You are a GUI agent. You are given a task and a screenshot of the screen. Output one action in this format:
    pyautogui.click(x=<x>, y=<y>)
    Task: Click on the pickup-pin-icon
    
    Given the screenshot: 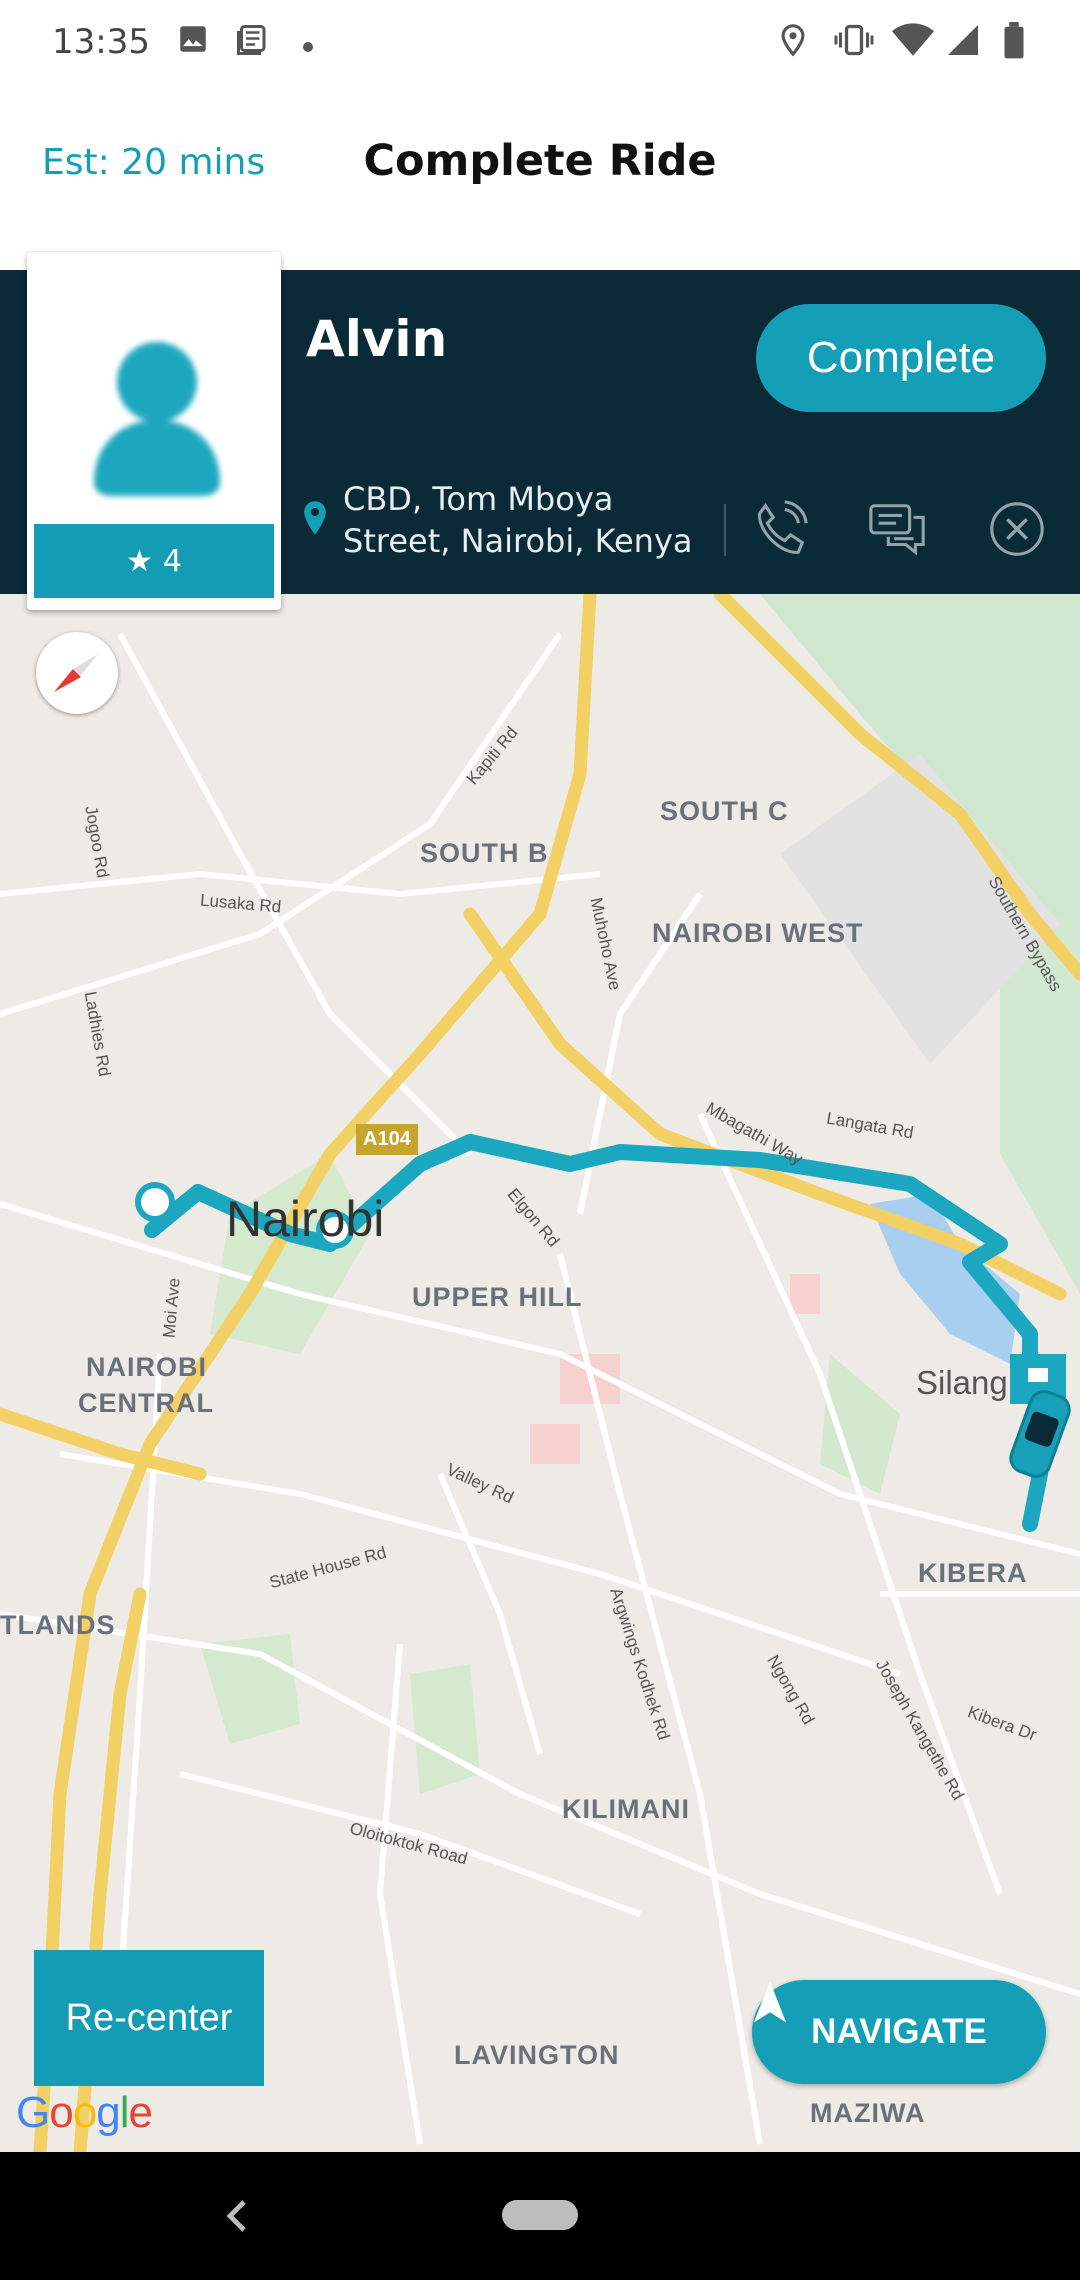 What is the action you would take?
    pyautogui.click(x=315, y=520)
    